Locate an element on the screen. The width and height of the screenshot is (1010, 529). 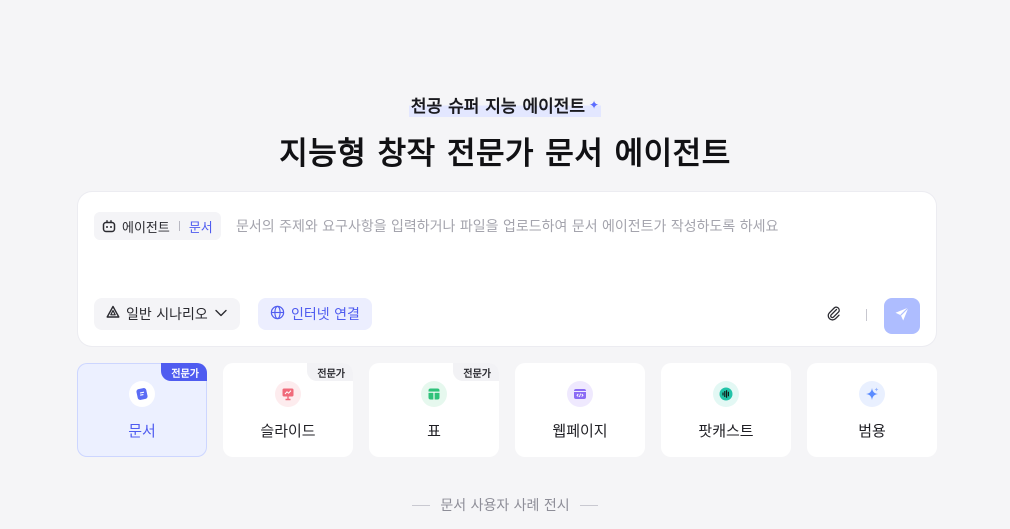
tagline: 천공 슈퍼 지능 에이전트 ✦ is located at coordinates (505, 104).